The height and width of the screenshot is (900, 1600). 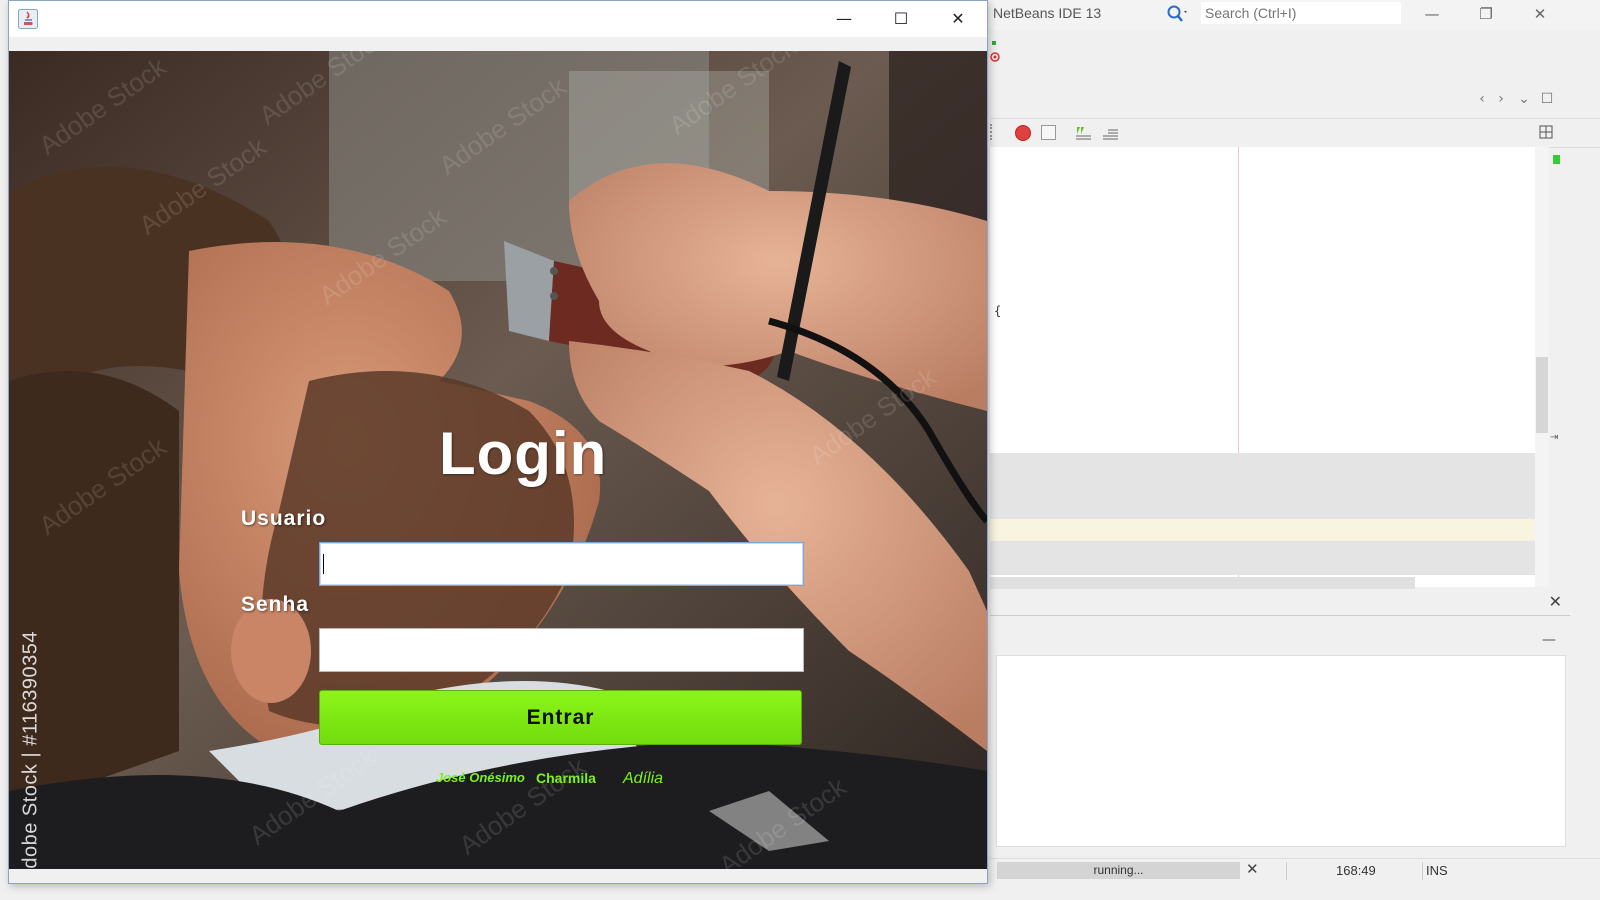 What do you see at coordinates (901, 19) in the screenshot?
I see `maximize-icon: ☐` at bounding box center [901, 19].